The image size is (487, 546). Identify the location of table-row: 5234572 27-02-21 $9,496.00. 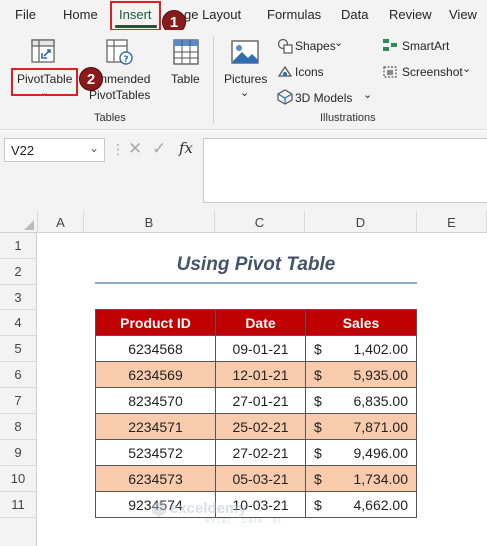
(256, 452).